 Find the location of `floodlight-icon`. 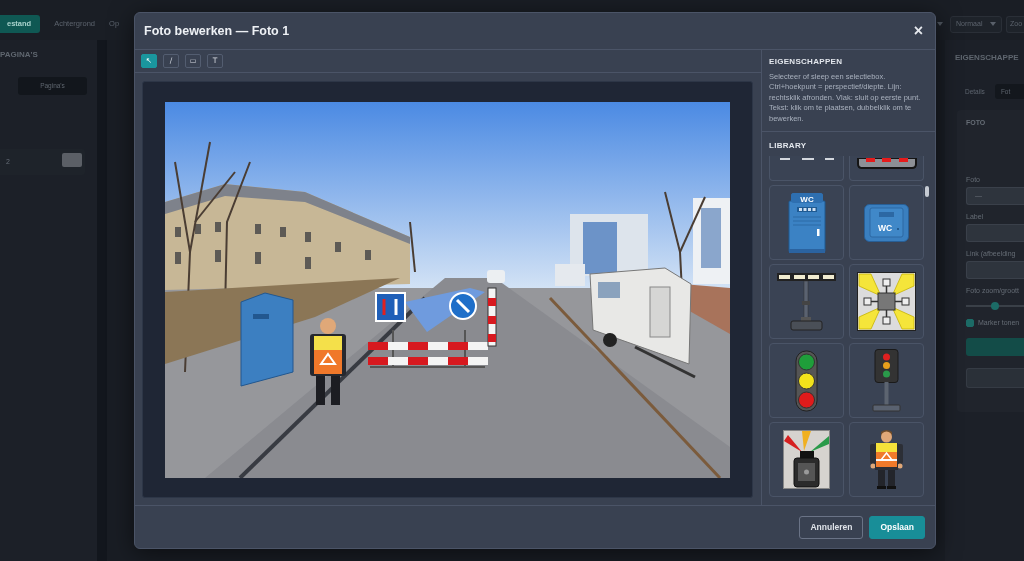

floodlight-icon is located at coordinates (886, 301).